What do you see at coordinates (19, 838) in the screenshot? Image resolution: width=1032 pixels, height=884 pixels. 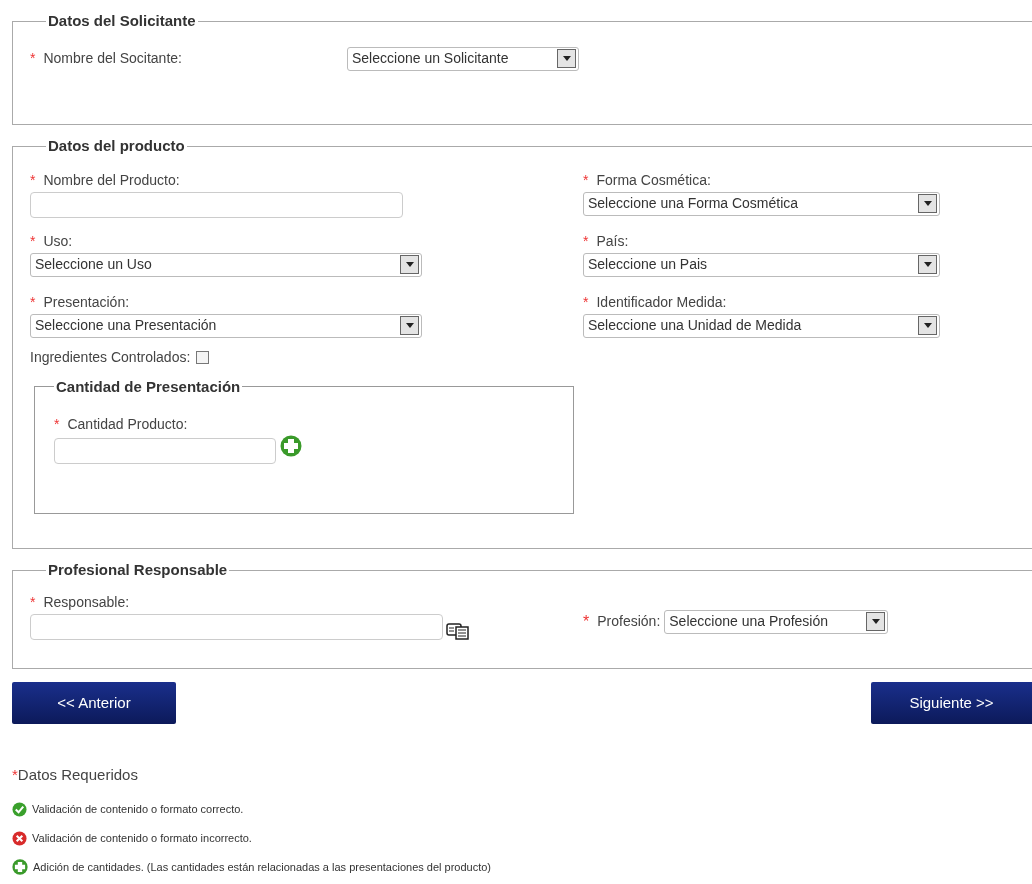 I see `error-icon` at bounding box center [19, 838].